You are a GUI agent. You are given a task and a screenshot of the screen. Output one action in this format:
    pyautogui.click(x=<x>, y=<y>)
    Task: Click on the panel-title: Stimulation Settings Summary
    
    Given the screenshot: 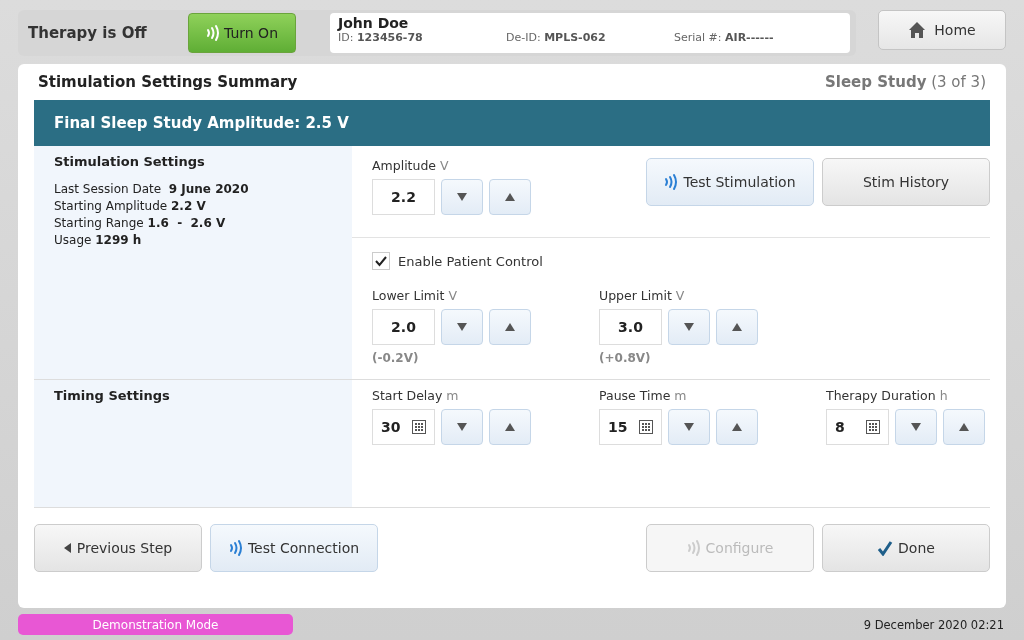 What is the action you would take?
    pyautogui.click(x=168, y=82)
    